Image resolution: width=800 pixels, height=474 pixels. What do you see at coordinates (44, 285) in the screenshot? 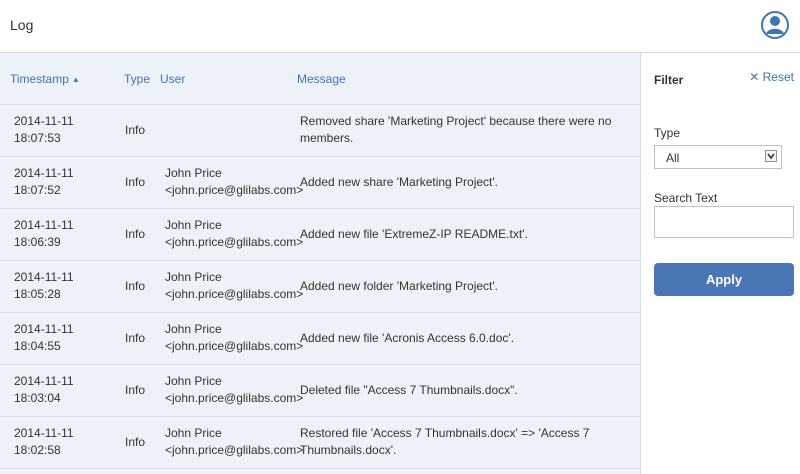
I see `timestamp-cell: 2014-11-11 18:05:28` at bounding box center [44, 285].